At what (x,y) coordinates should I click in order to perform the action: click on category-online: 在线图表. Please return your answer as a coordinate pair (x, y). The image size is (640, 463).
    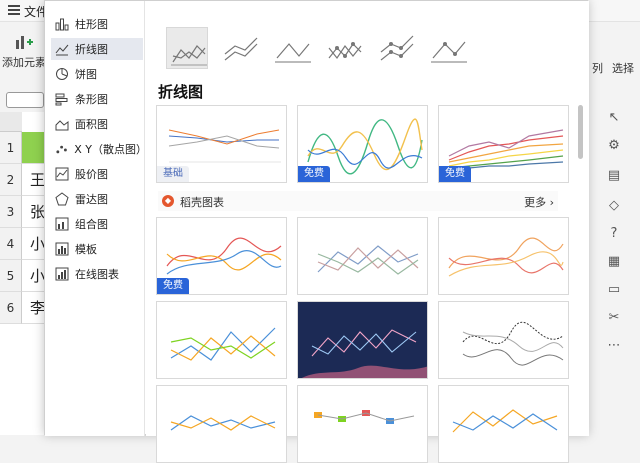
    Looking at the image, I should click on (97, 274).